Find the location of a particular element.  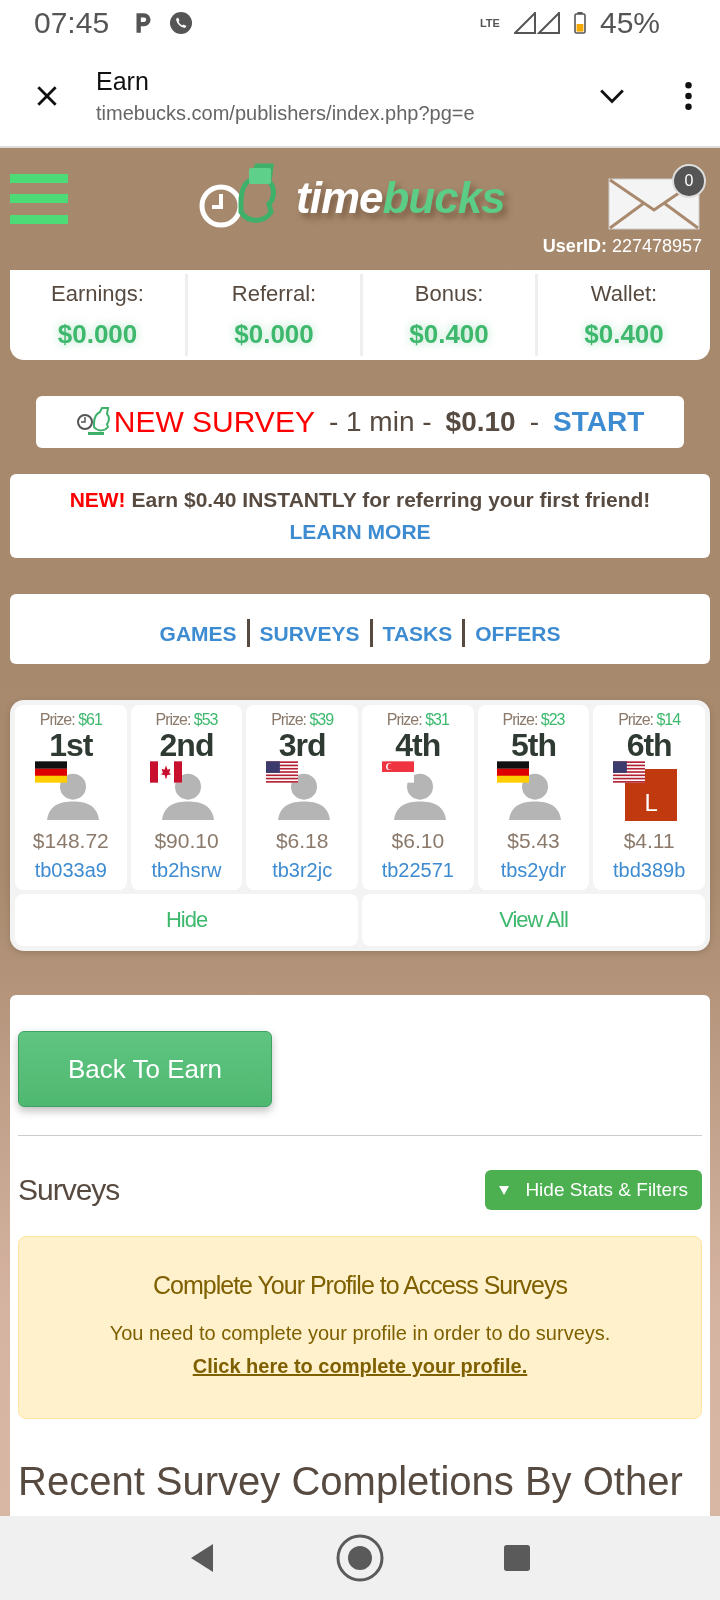

survey-duration: - 1 min - is located at coordinates (380, 422).